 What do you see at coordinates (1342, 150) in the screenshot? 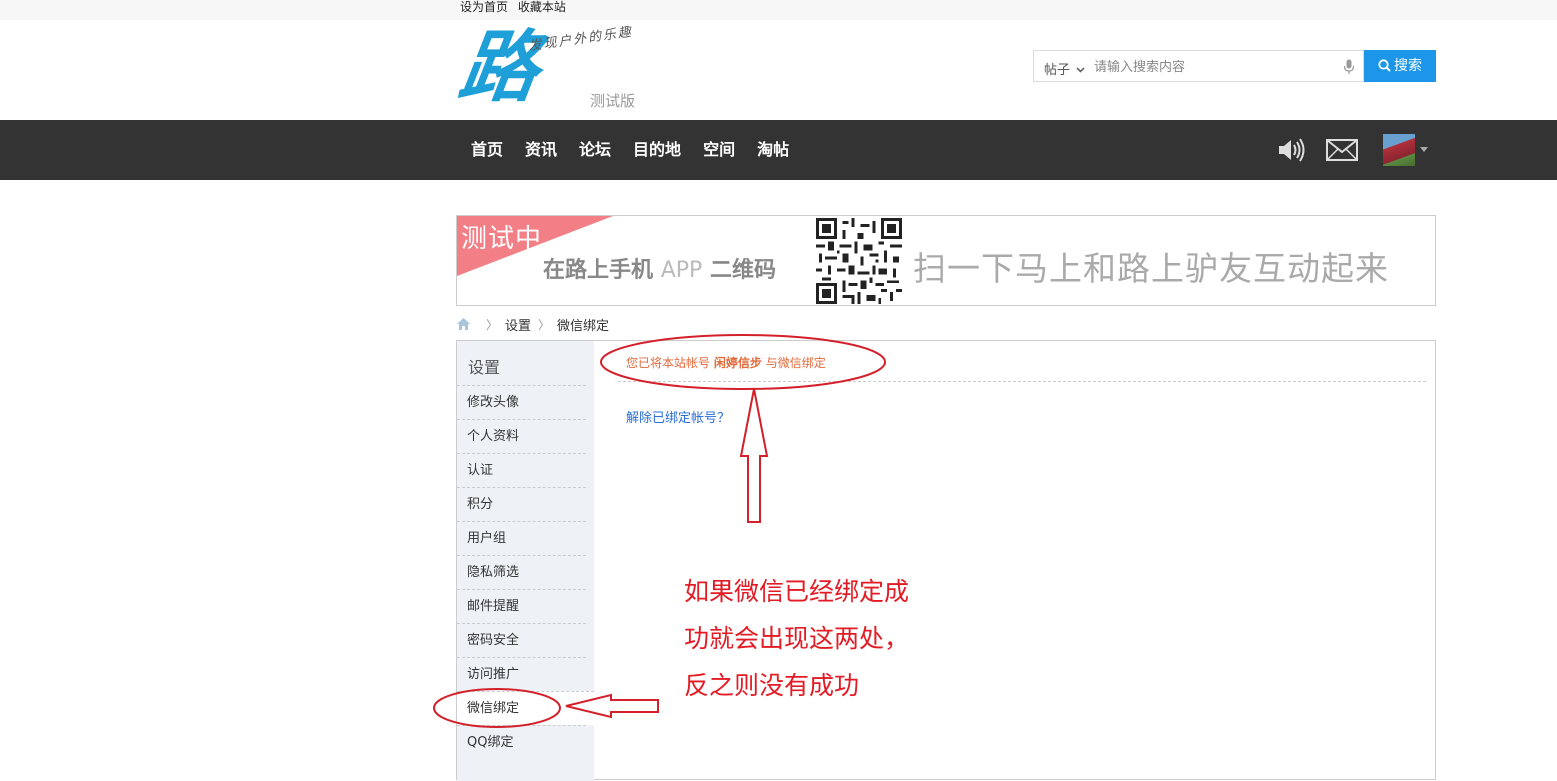
I see `mail-icon` at bounding box center [1342, 150].